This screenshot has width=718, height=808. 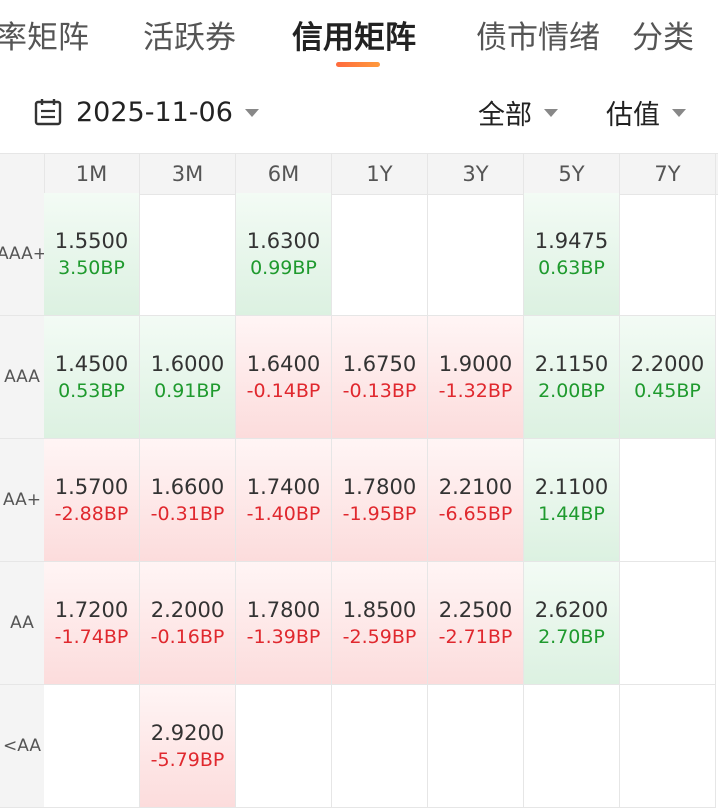 I want to click on column-header: 3Y, so click(x=476, y=174).